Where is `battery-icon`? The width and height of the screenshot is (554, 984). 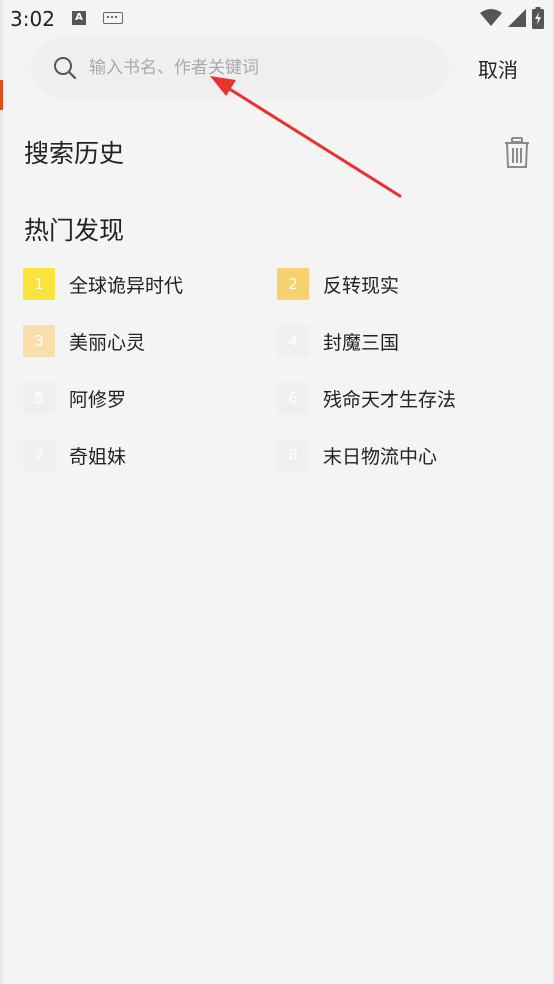 battery-icon is located at coordinates (538, 18).